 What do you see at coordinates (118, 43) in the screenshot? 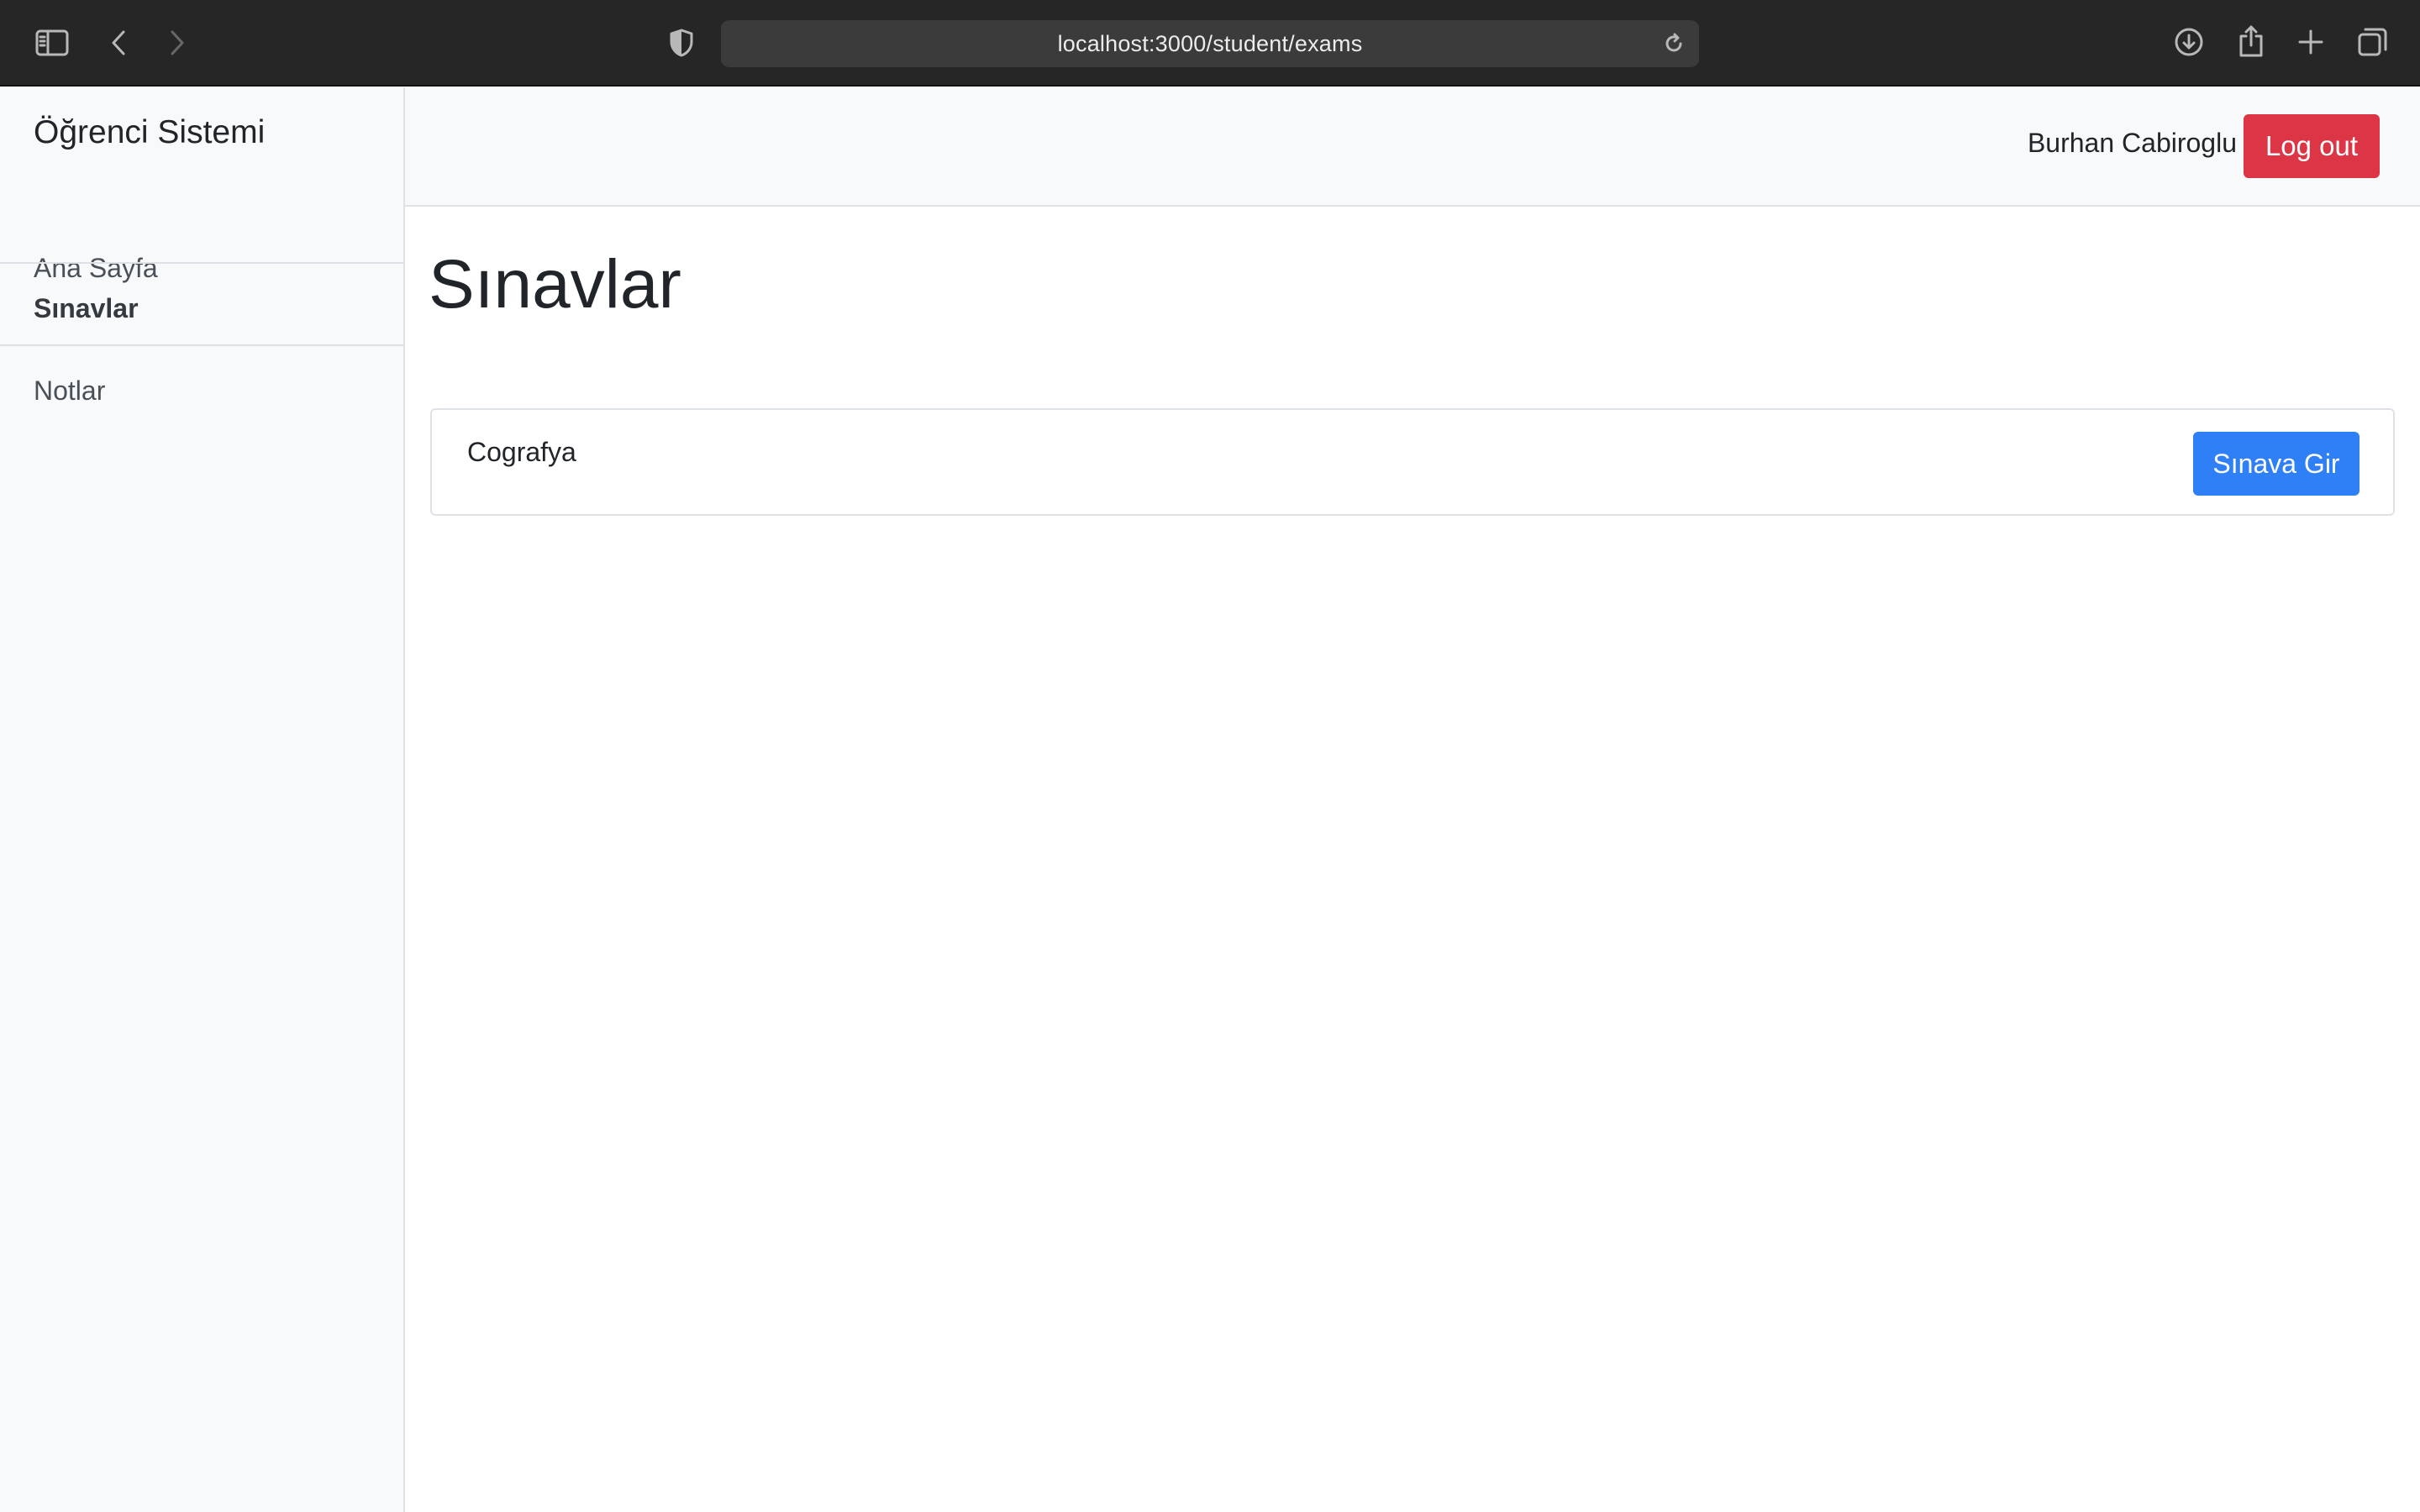
I see `back-arrow-icon` at bounding box center [118, 43].